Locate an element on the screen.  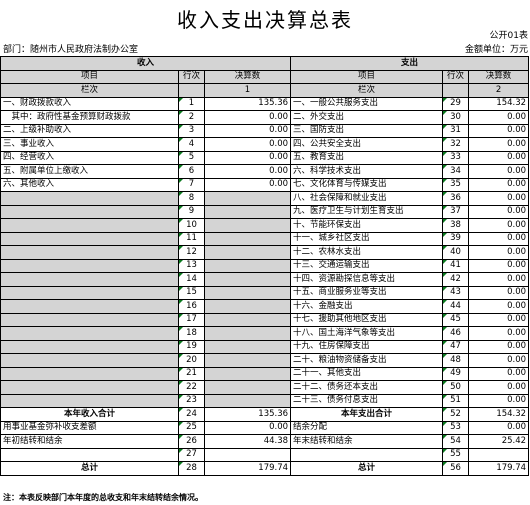
total-row: 总计 28 179.74 总计 56 179.74 is located at coordinates (265, 468).